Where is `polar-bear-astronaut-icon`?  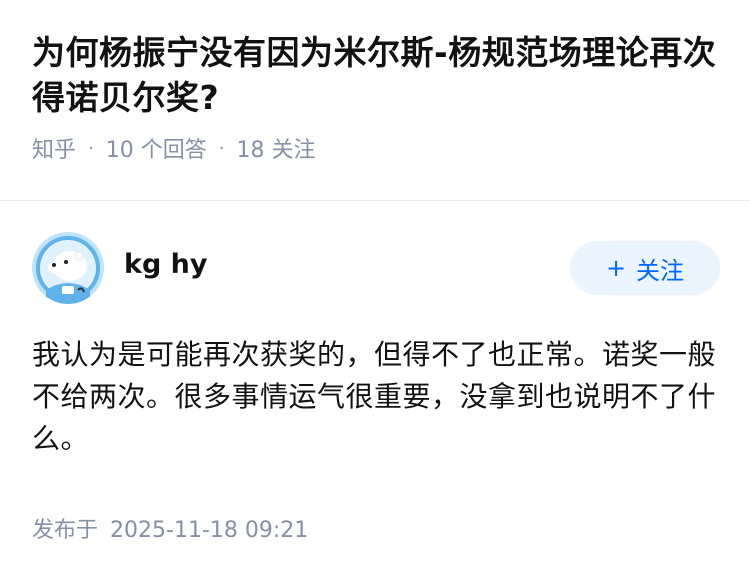
polar-bear-astronaut-icon is located at coordinates (68, 268).